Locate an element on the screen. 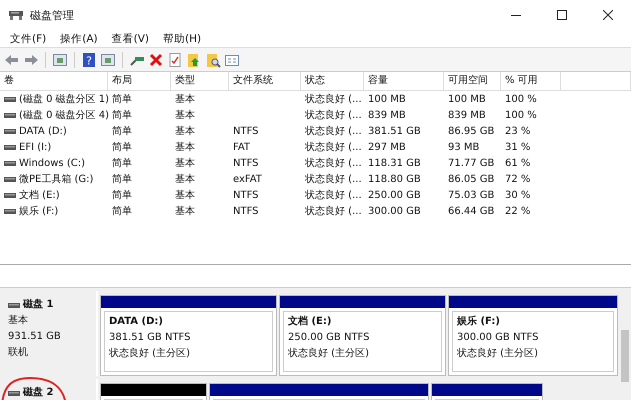 The width and height of the screenshot is (631, 400). menu-item: 文件(F) is located at coordinates (29, 39).